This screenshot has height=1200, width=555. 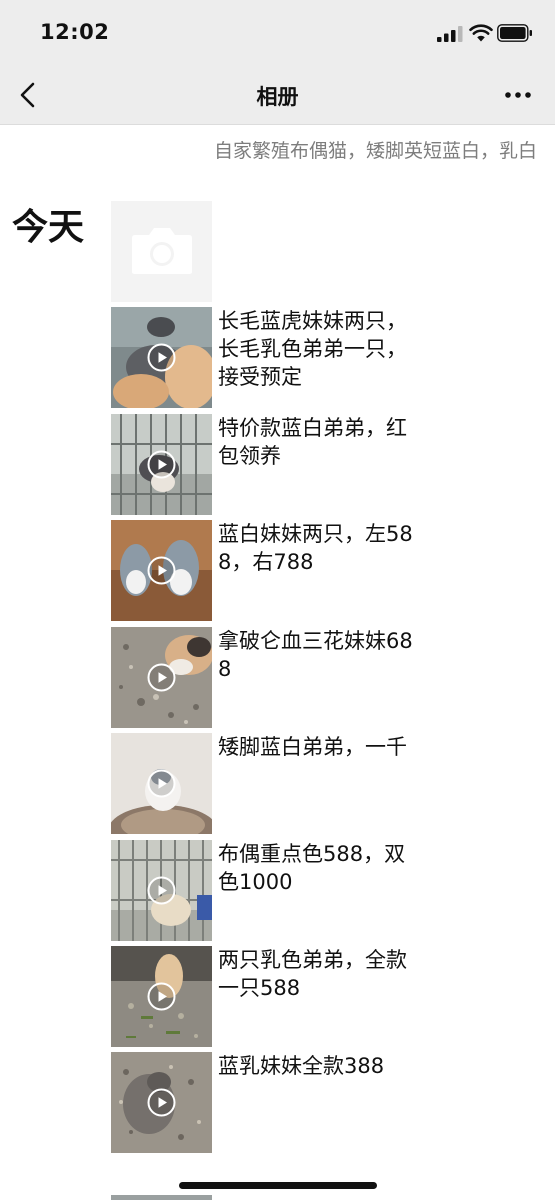 I want to click on post-caption: 拿破仑血三花妹妹688, so click(x=315, y=655).